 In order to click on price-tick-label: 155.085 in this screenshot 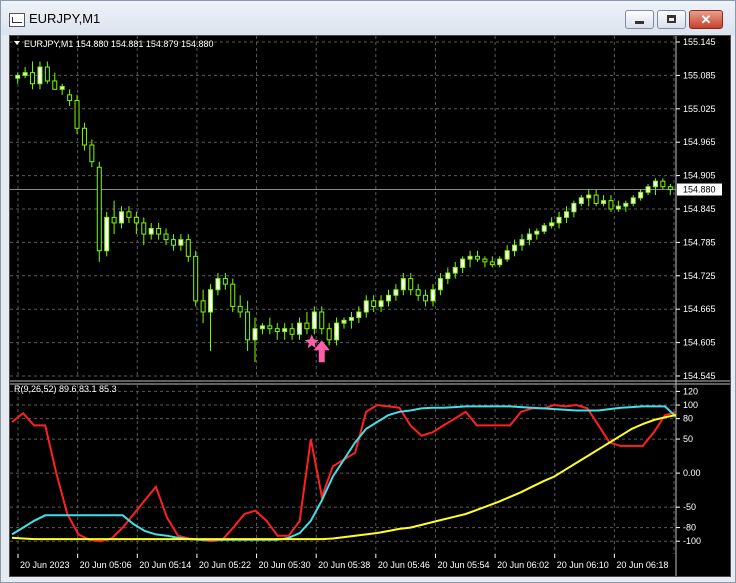, I will do `click(699, 75)`.